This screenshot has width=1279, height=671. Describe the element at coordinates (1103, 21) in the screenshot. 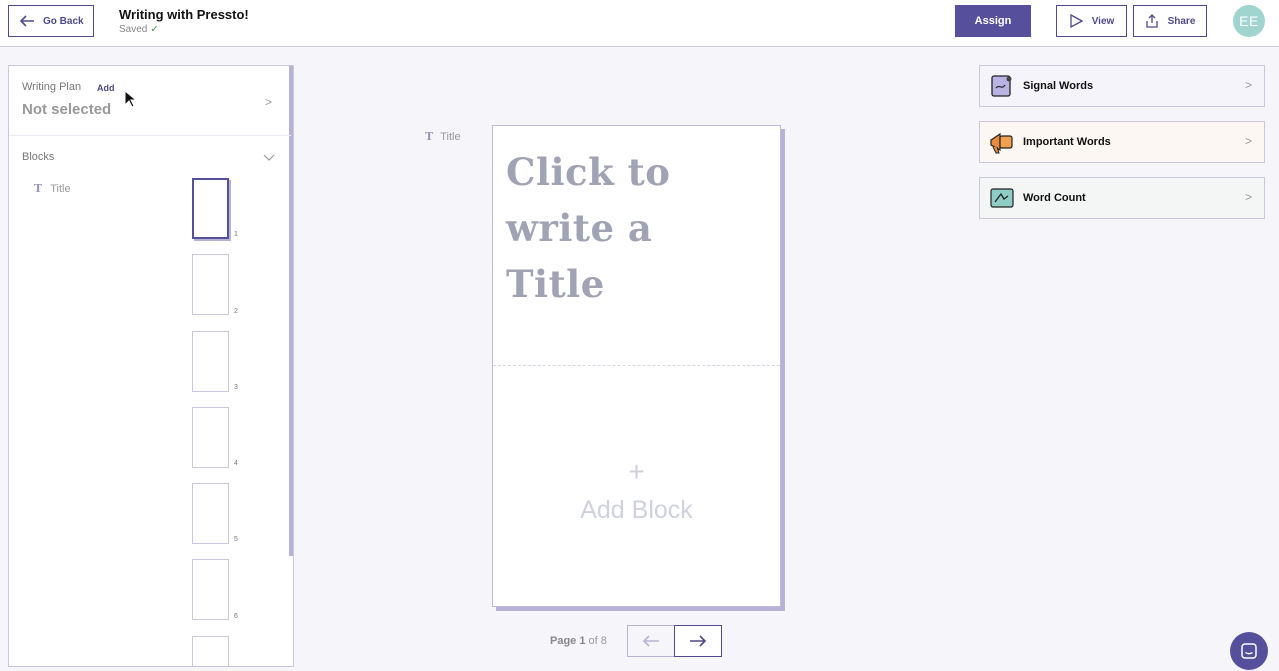

I see `view-label: View` at that location.